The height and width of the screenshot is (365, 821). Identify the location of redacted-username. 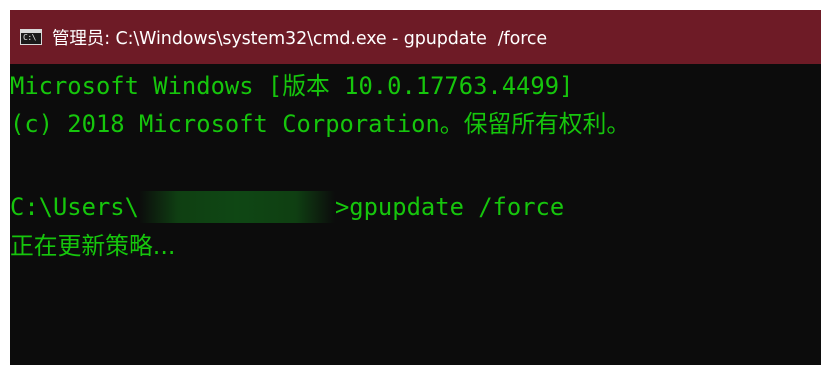
(236, 206).